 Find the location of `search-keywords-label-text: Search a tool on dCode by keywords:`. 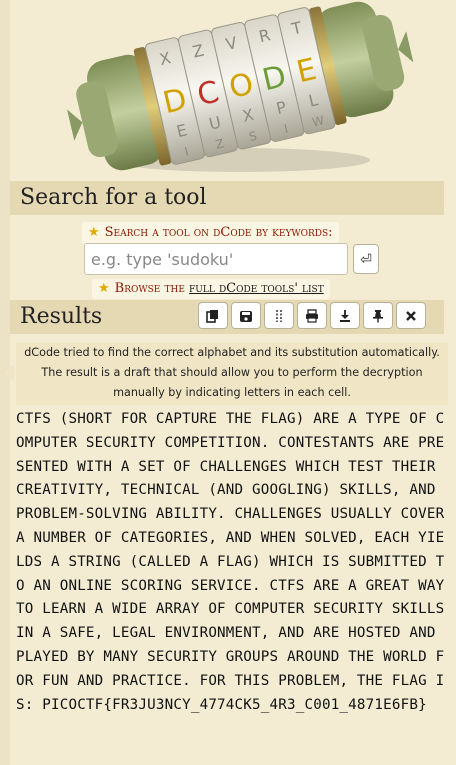

search-keywords-label-text: Search a tool on dCode by keywords: is located at coordinates (218, 232).